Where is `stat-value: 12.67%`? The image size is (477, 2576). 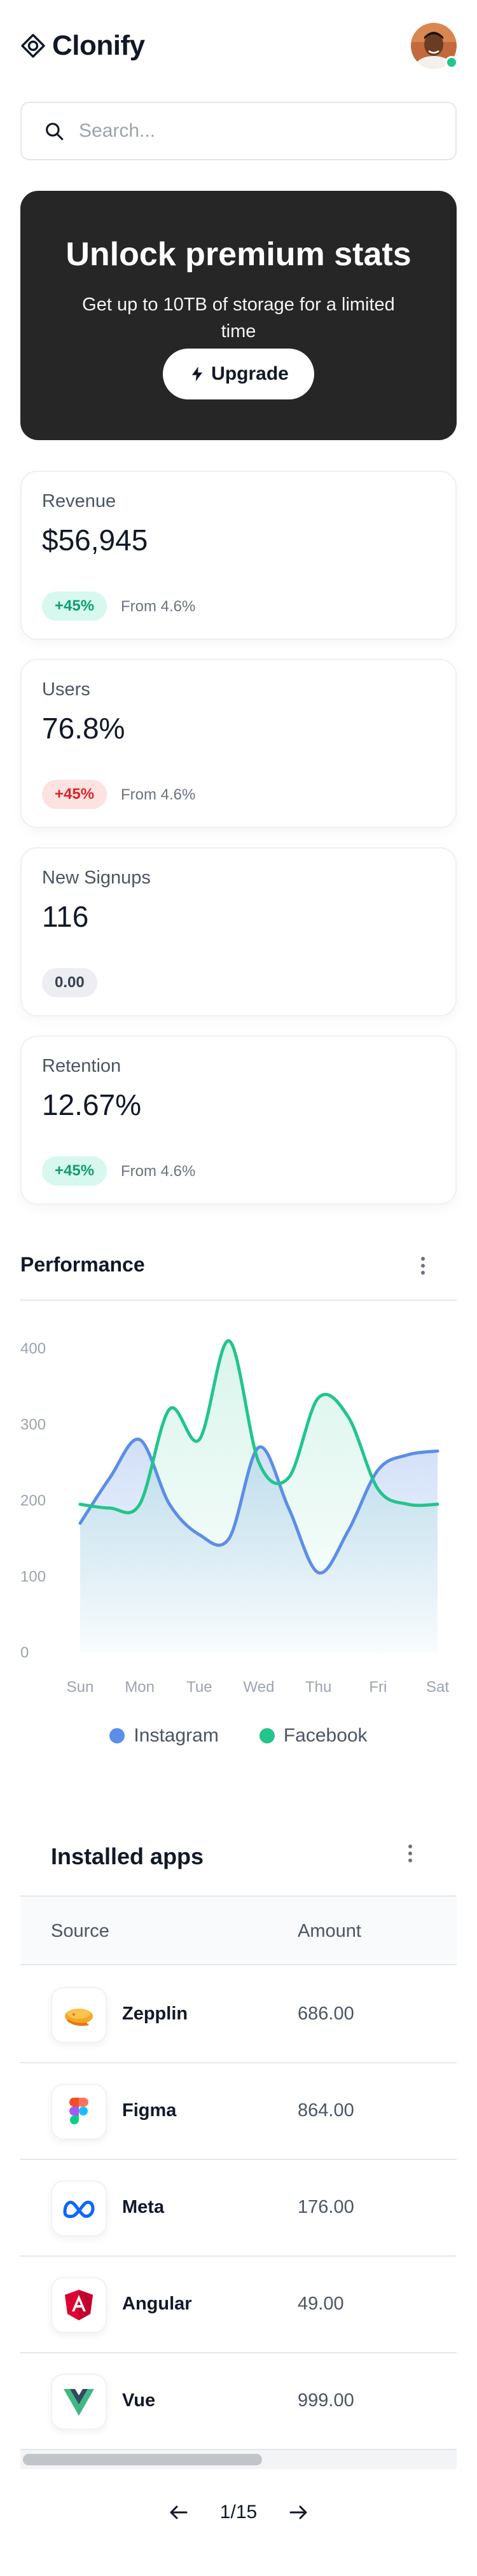 stat-value: 12.67% is located at coordinates (92, 1104).